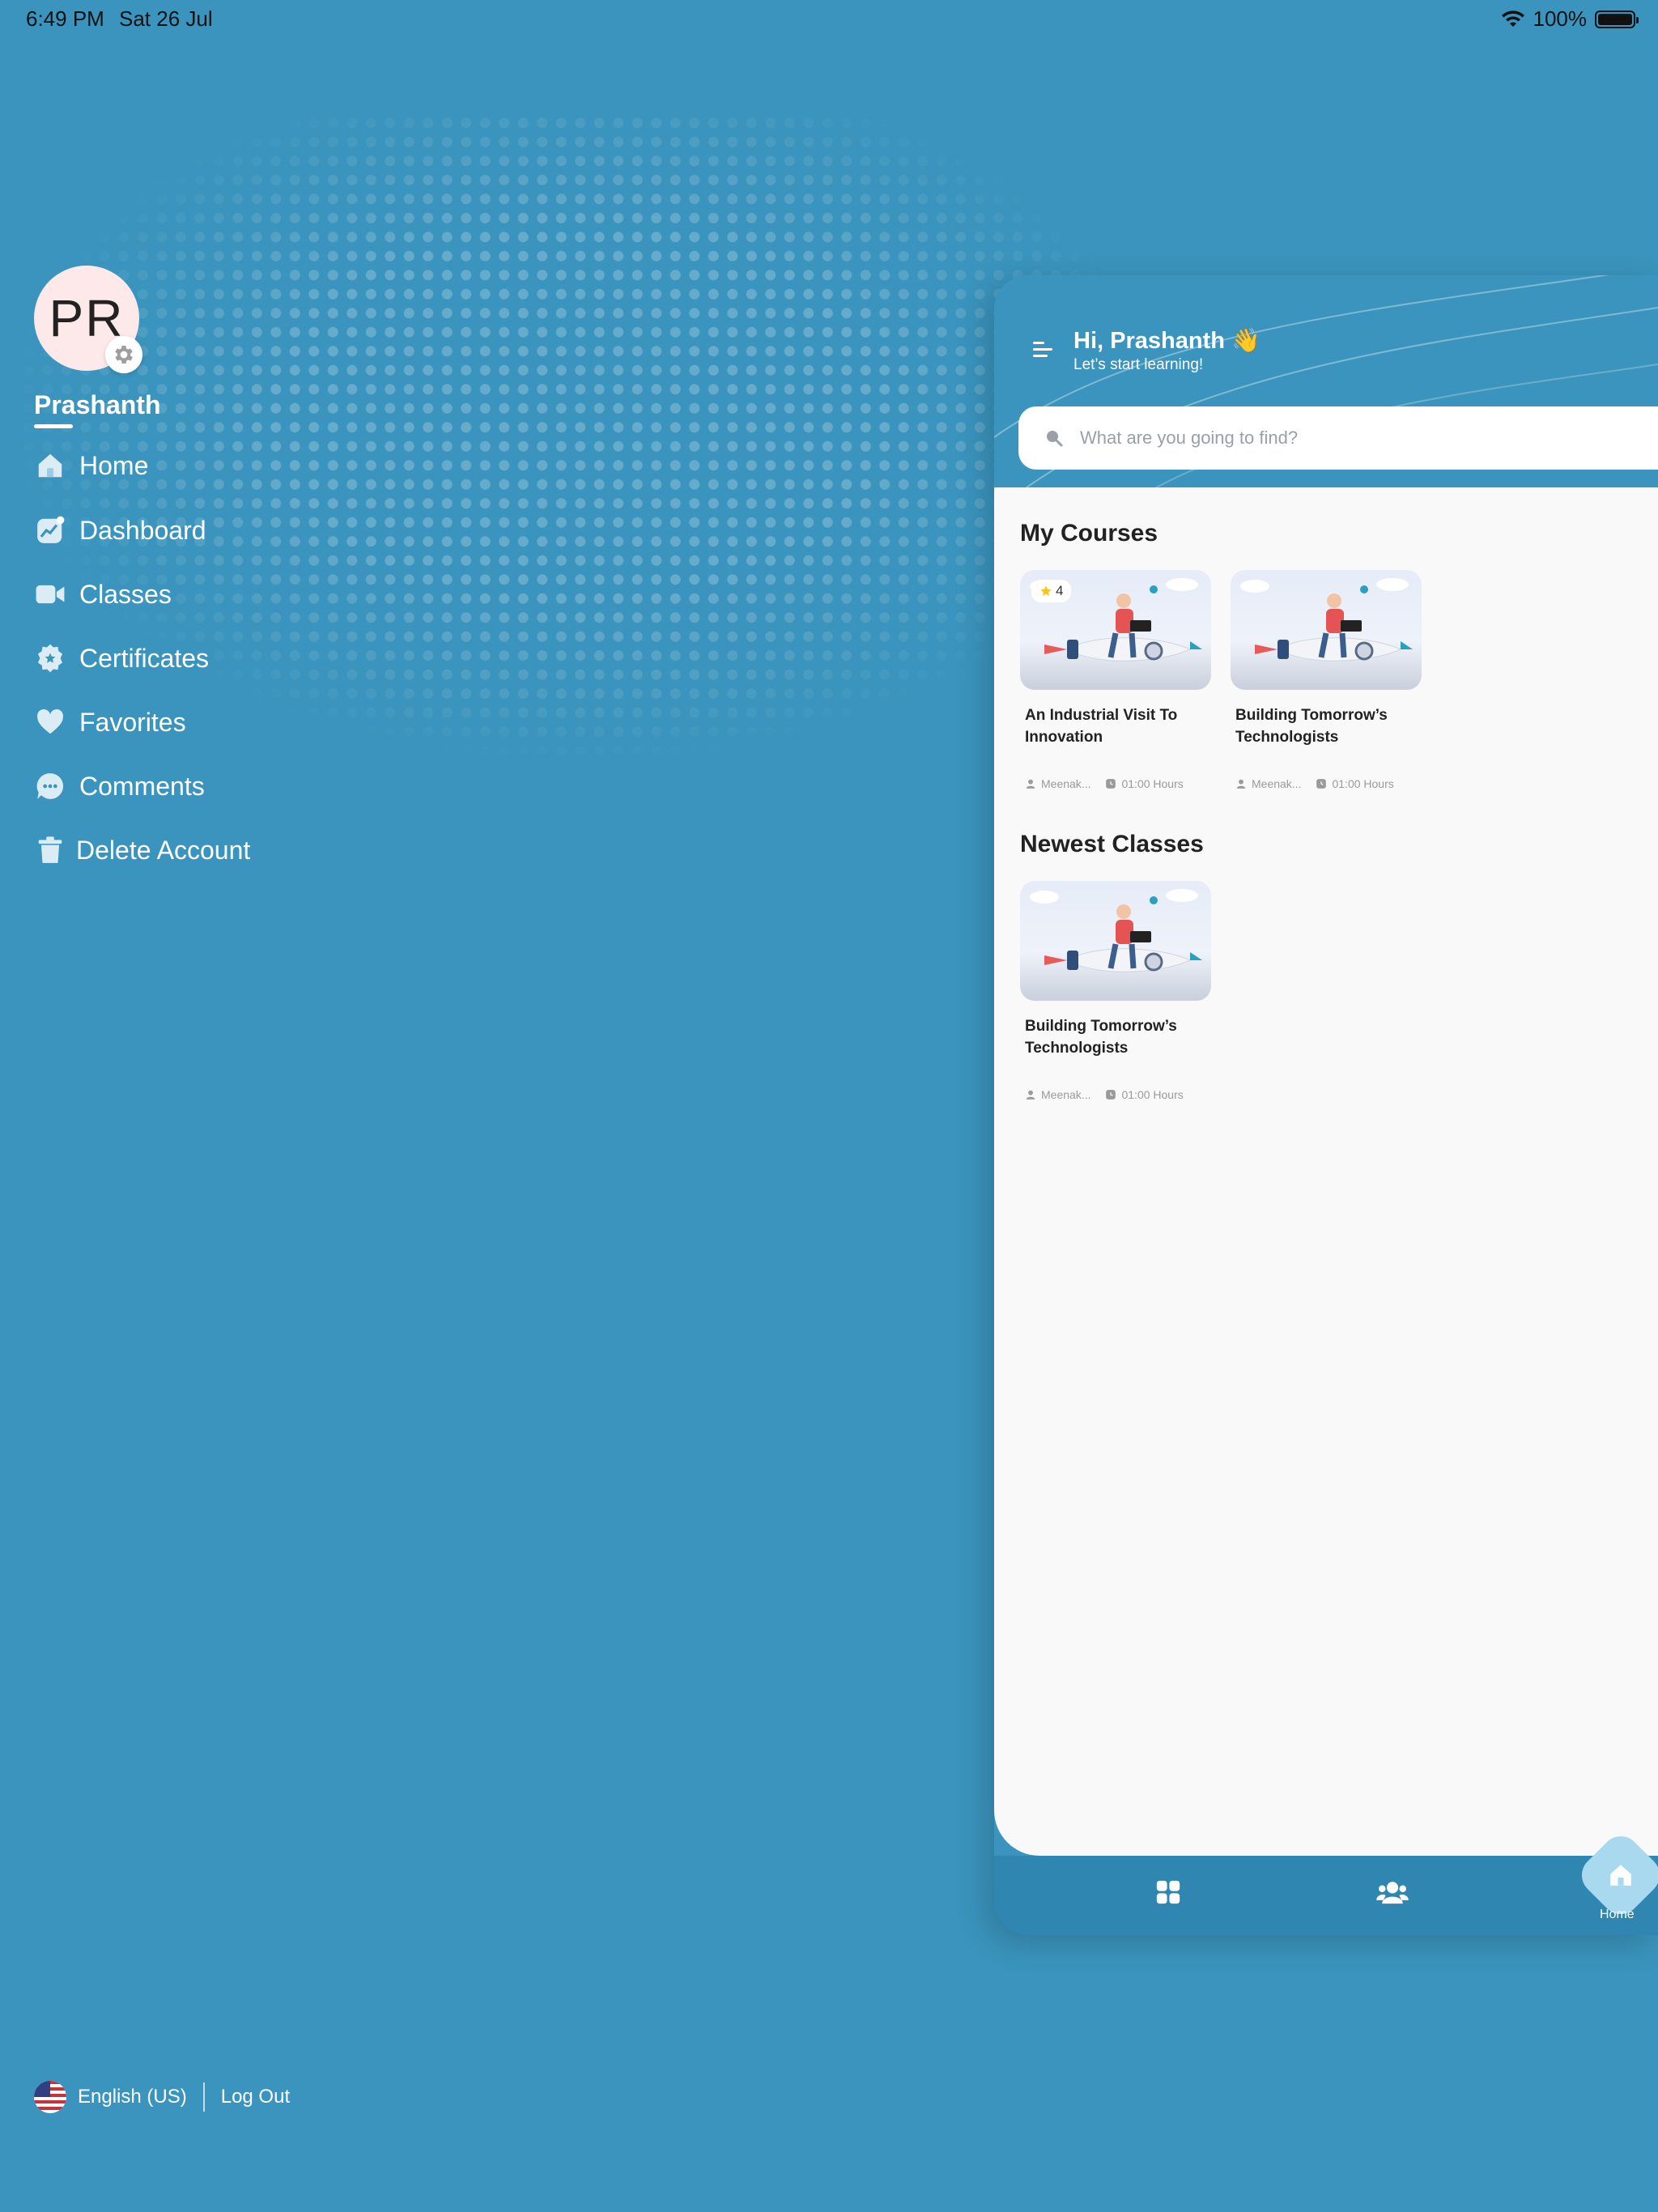 Image resolution: width=1658 pixels, height=2212 pixels. Describe the element at coordinates (255, 2097) in the screenshot. I see `logout-button: Log Out` at that location.